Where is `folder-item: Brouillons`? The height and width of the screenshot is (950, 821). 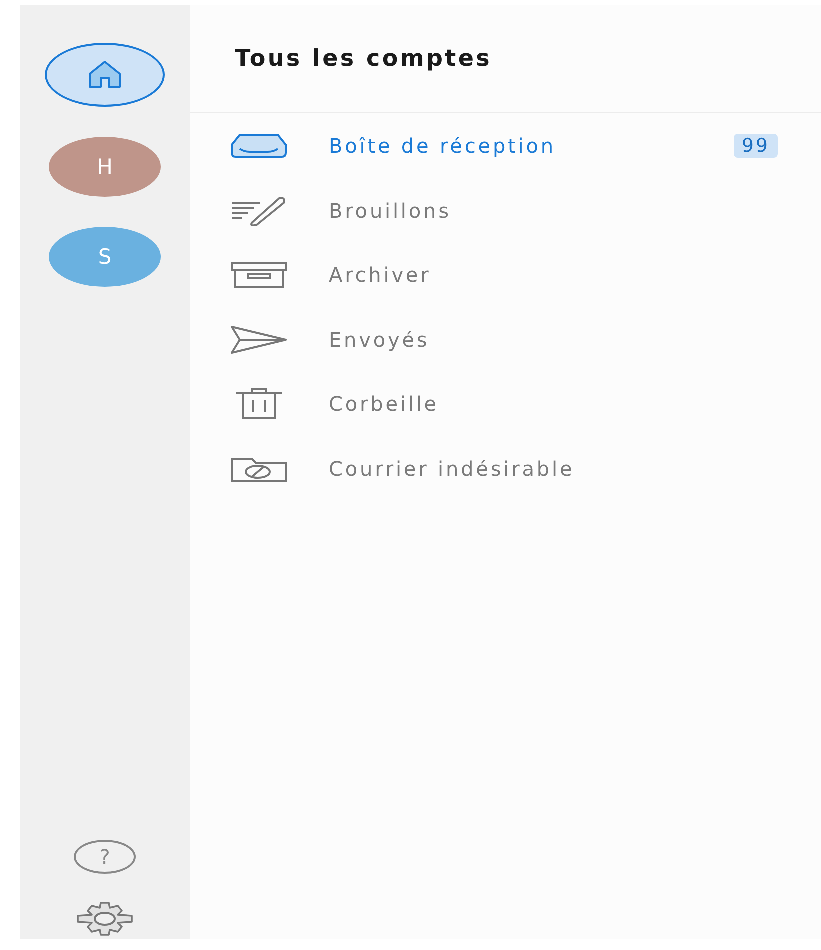 folder-item: Brouillons is located at coordinates (553, 210).